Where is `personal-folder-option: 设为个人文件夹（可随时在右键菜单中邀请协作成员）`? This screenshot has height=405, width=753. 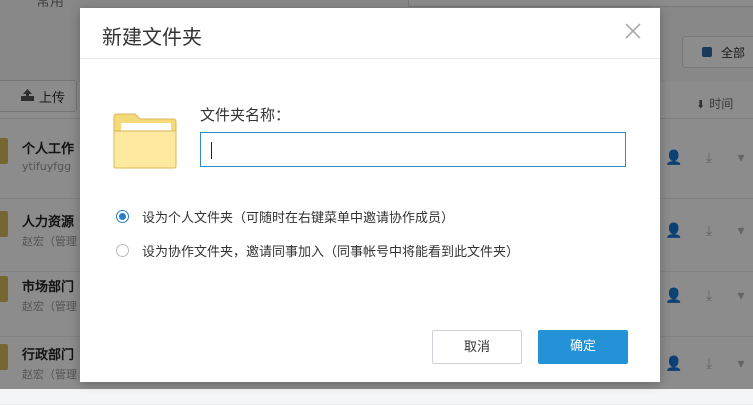 personal-folder-option: 设为个人文件夹（可随时在右键菜单中邀请协作成员） is located at coordinates (285, 216).